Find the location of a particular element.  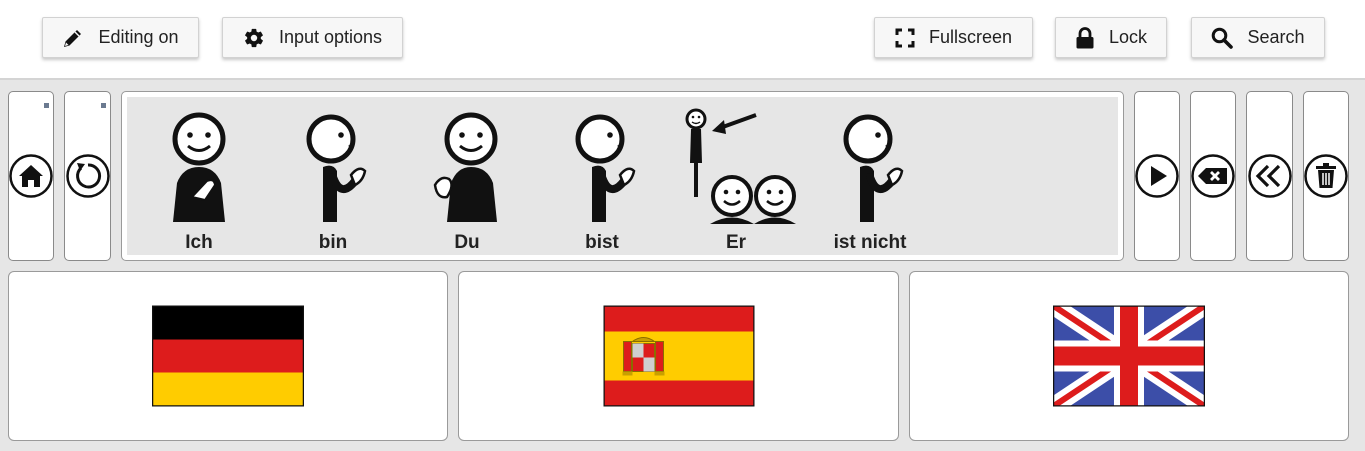

search-icon is located at coordinates (1222, 38).